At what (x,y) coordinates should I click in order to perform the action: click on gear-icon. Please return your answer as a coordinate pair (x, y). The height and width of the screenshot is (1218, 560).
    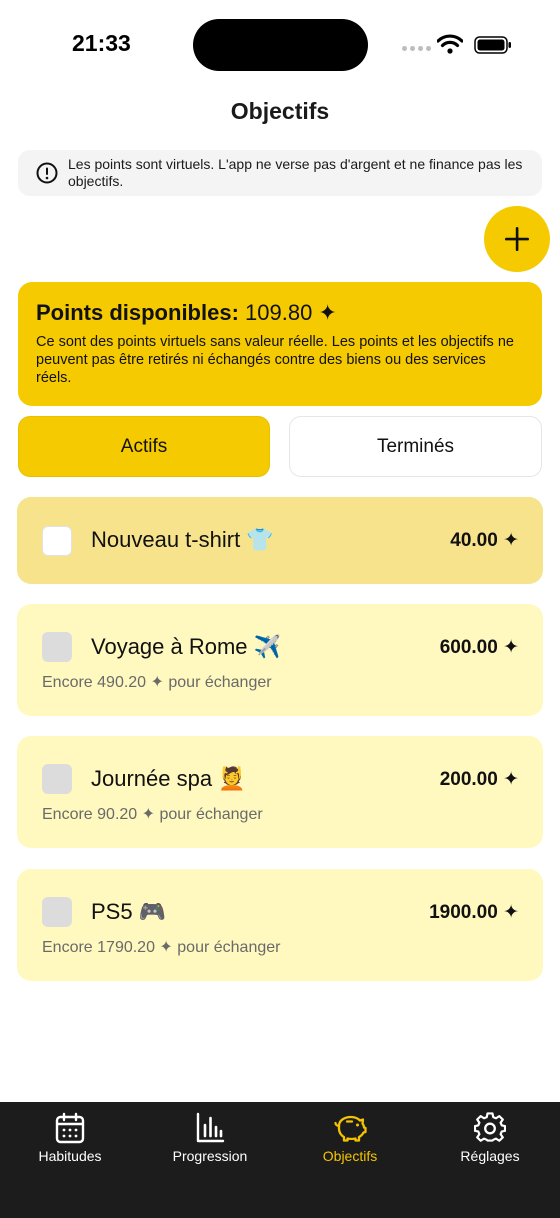
    Looking at the image, I should click on (490, 1127).